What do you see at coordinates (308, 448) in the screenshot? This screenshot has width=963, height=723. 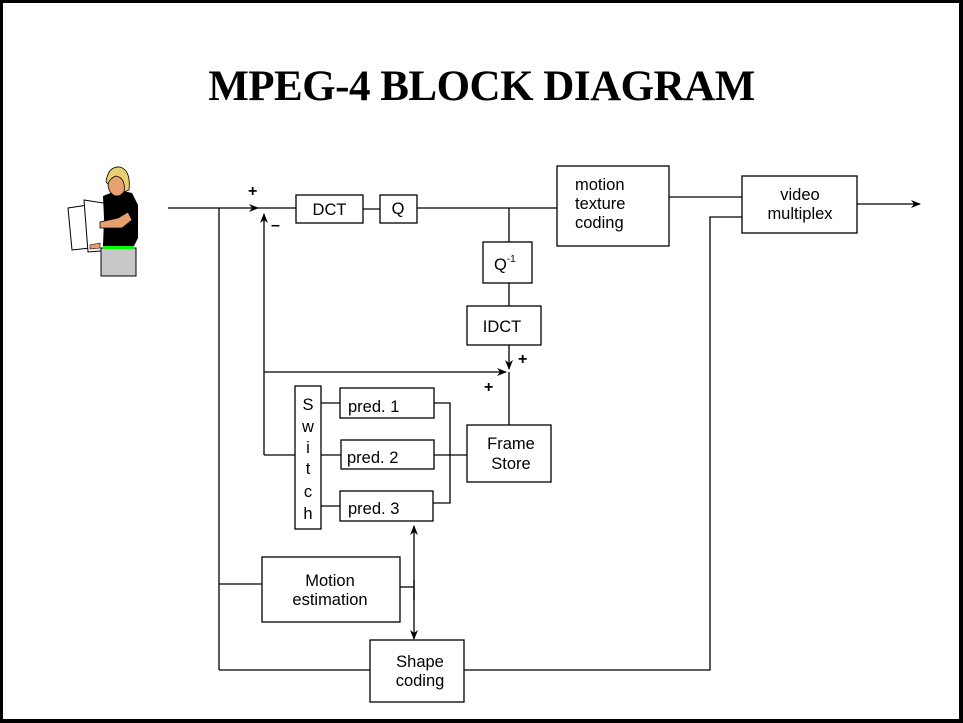 I see `switch-letter: i` at bounding box center [308, 448].